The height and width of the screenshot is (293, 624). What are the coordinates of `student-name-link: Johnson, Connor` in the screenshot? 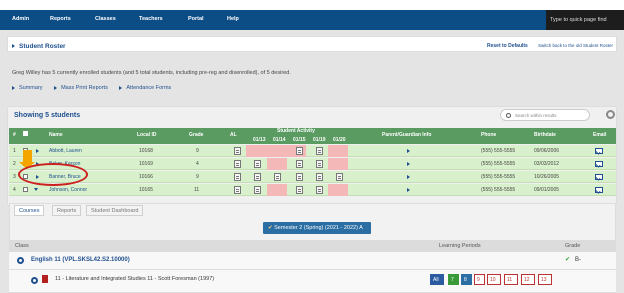 It's located at (68, 190).